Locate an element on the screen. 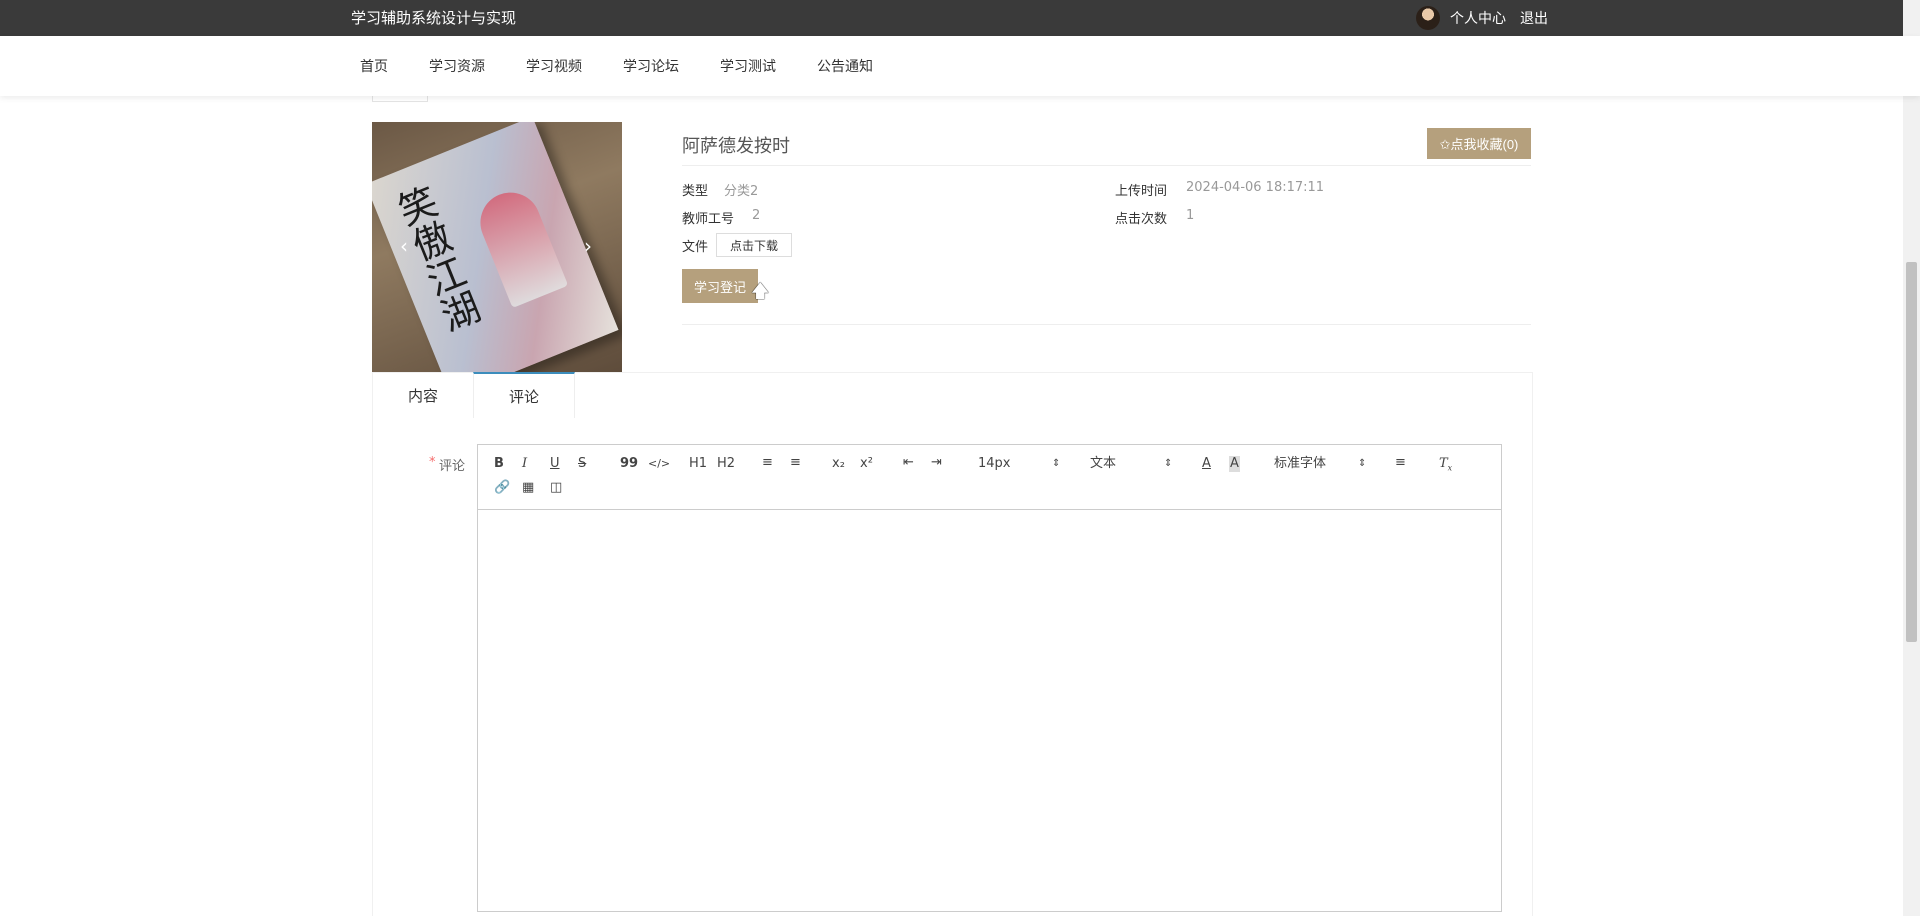  align-icon: ≡ is located at coordinates (1400, 463).